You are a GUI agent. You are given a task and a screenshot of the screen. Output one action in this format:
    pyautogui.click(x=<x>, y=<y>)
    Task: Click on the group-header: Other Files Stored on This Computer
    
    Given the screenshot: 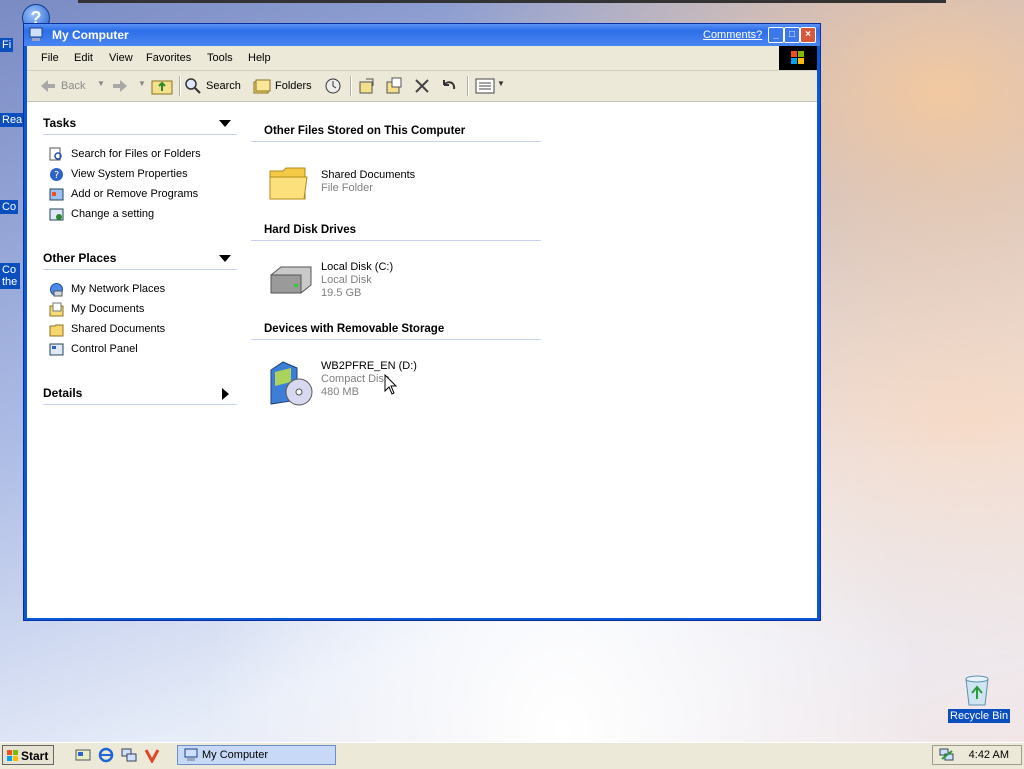 What is the action you would take?
    pyautogui.click(x=396, y=133)
    